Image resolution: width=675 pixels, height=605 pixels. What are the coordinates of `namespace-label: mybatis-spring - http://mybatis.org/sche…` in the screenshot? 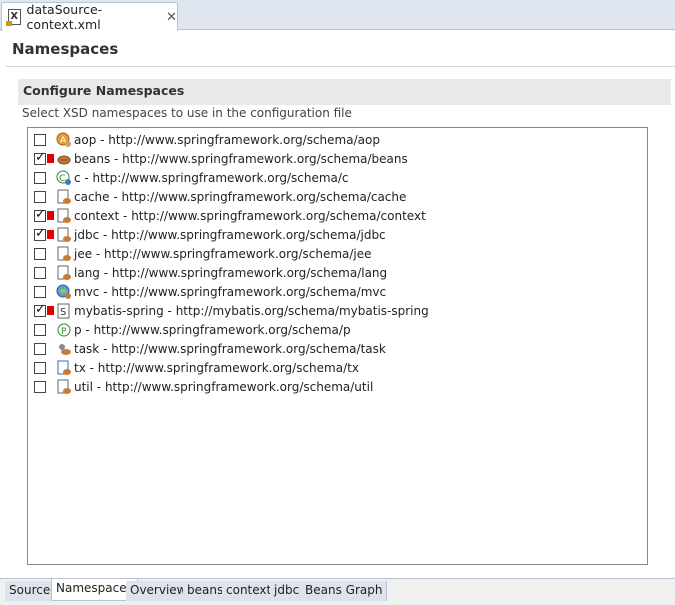 It's located at (251, 310).